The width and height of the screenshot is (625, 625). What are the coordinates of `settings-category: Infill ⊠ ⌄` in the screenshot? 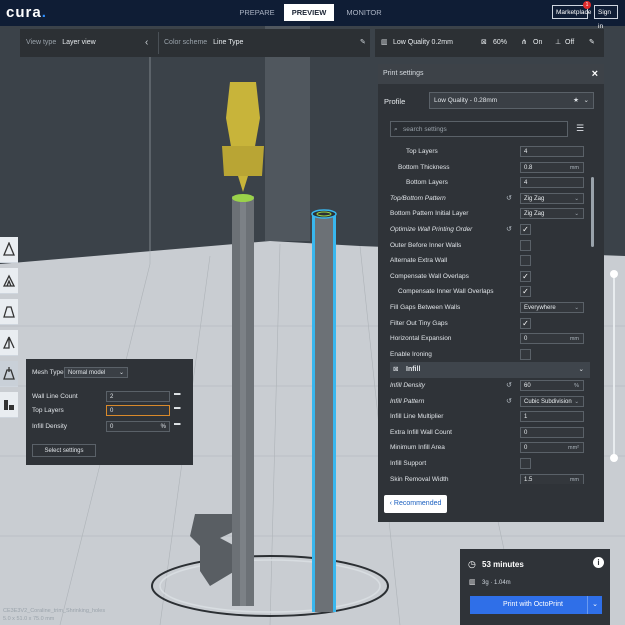 It's located at (490, 370).